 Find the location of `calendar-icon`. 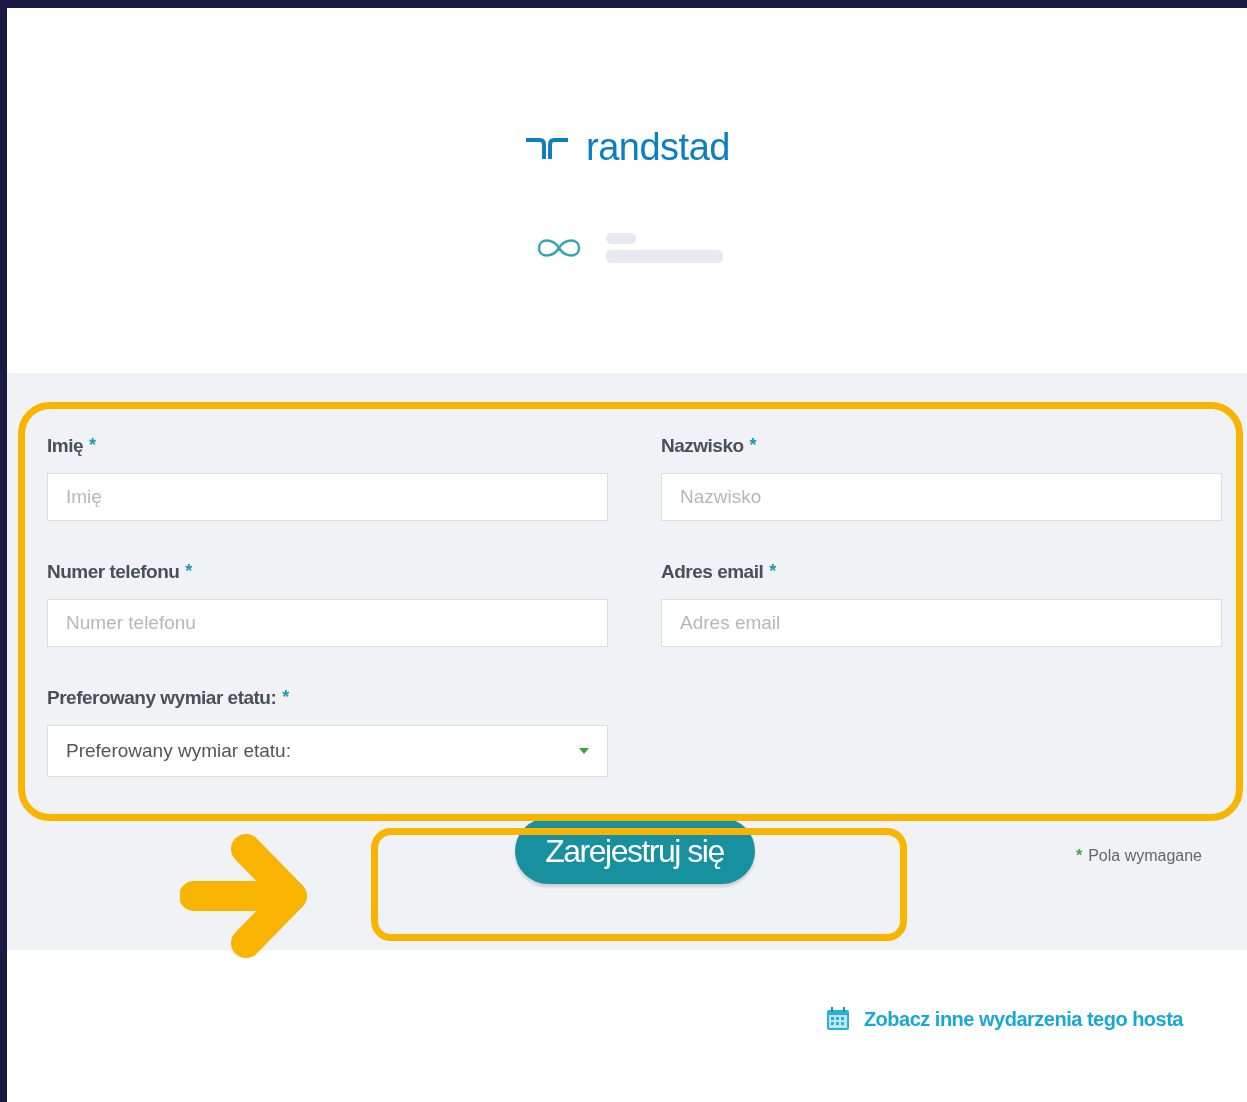

calendar-icon is located at coordinates (837, 1019).